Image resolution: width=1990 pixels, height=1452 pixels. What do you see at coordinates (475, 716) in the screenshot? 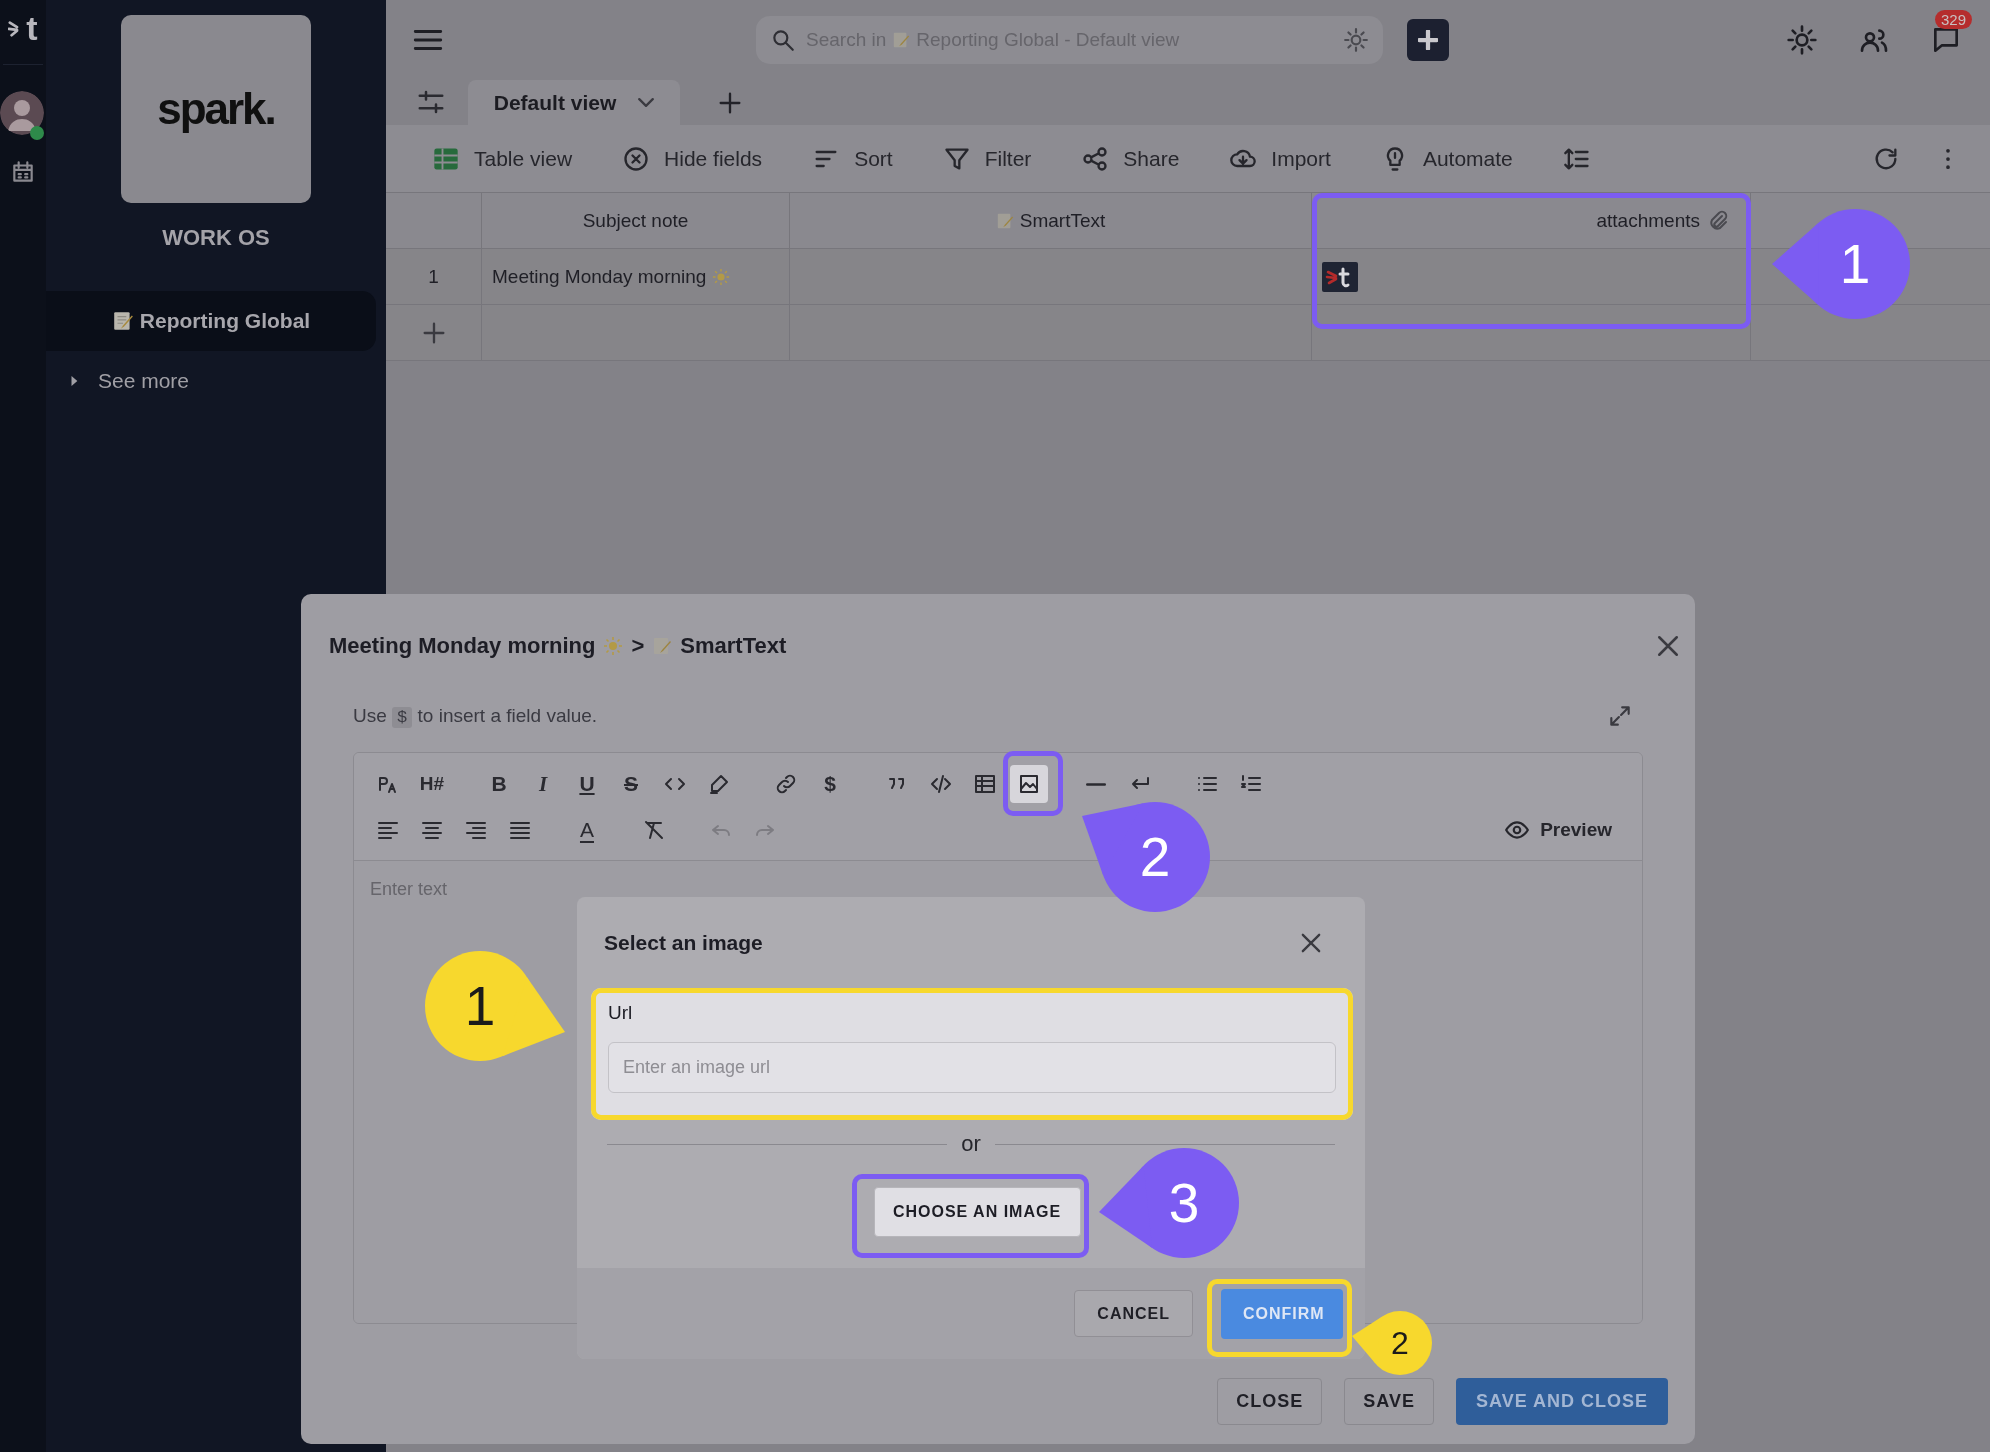
I see `field-value-hint: Use $ to insert a field value.` at bounding box center [475, 716].